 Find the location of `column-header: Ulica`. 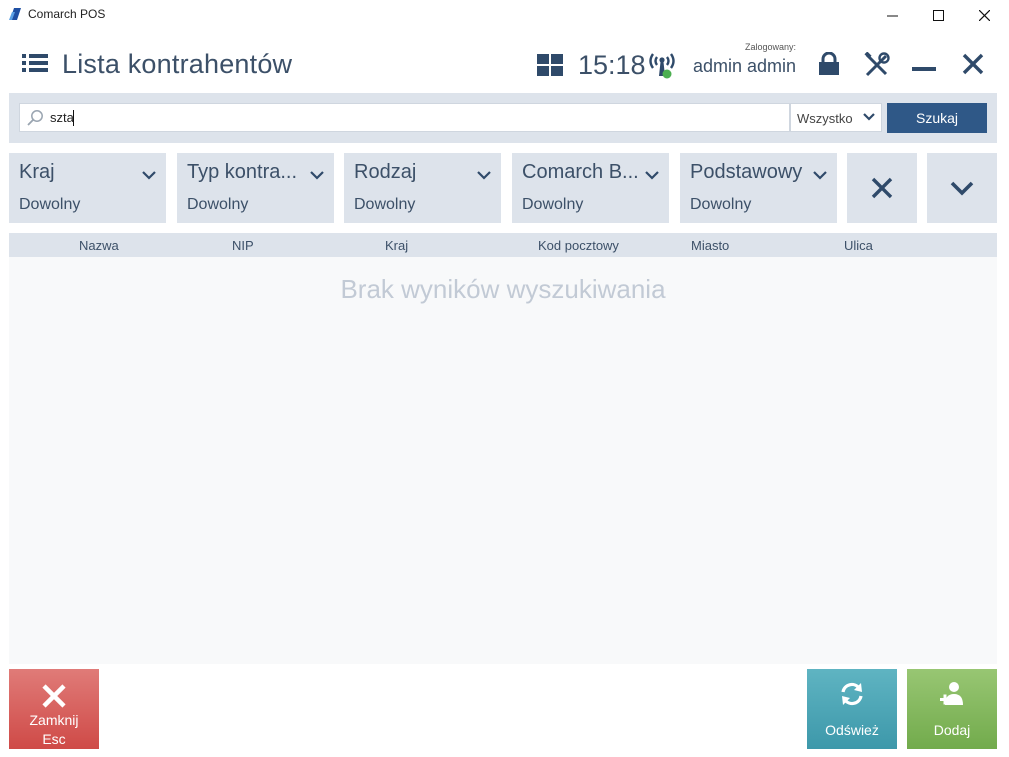

column-header: Ulica is located at coordinates (858, 245).